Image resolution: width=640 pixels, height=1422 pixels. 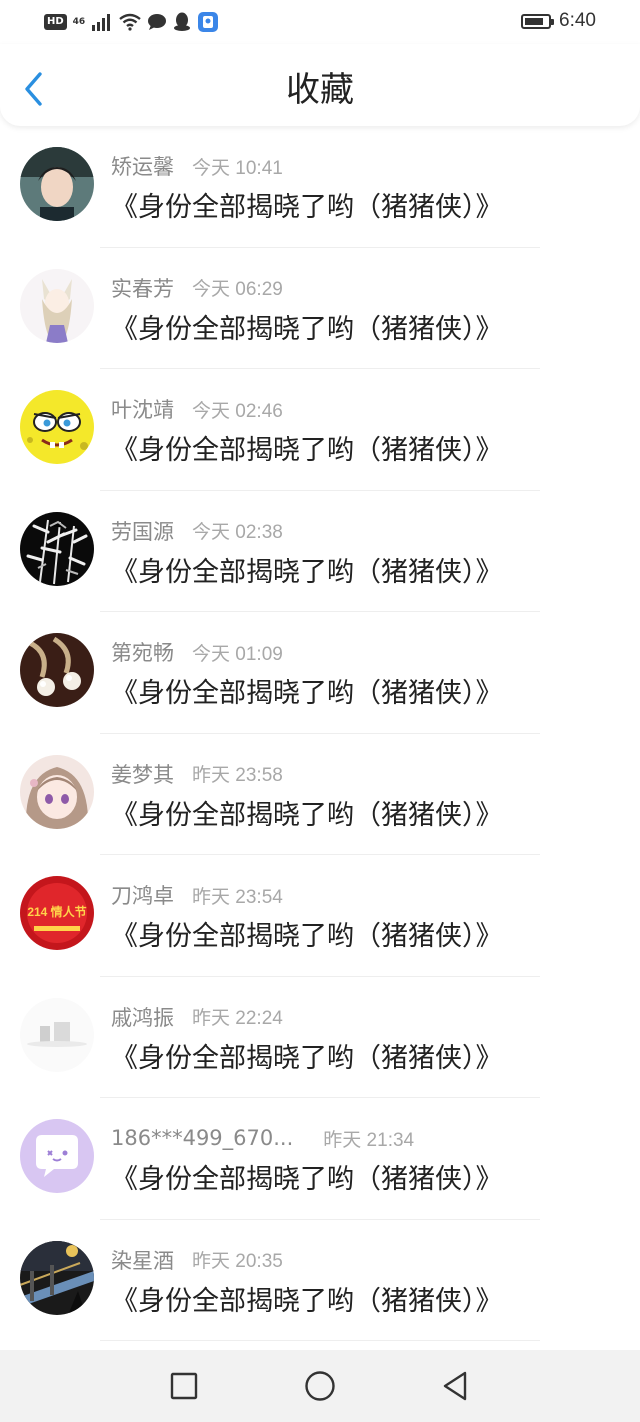 What do you see at coordinates (320, 1037) in the screenshot?
I see `list-item: 戚鸿振 昨天 22:24 《身份全部揭晓了哟（猪猪侠）》` at bounding box center [320, 1037].